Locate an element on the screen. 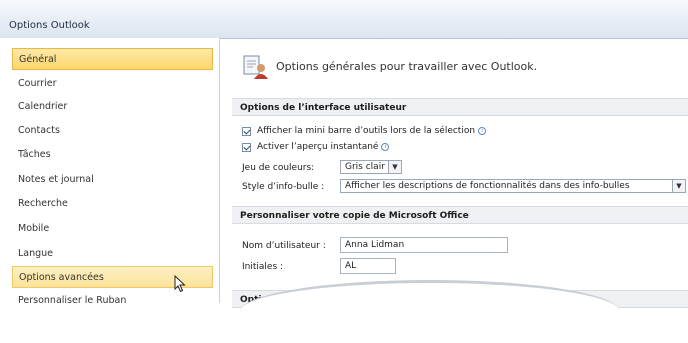 The image size is (688, 343). sidebar-item-label: Mobile is located at coordinates (34, 228).